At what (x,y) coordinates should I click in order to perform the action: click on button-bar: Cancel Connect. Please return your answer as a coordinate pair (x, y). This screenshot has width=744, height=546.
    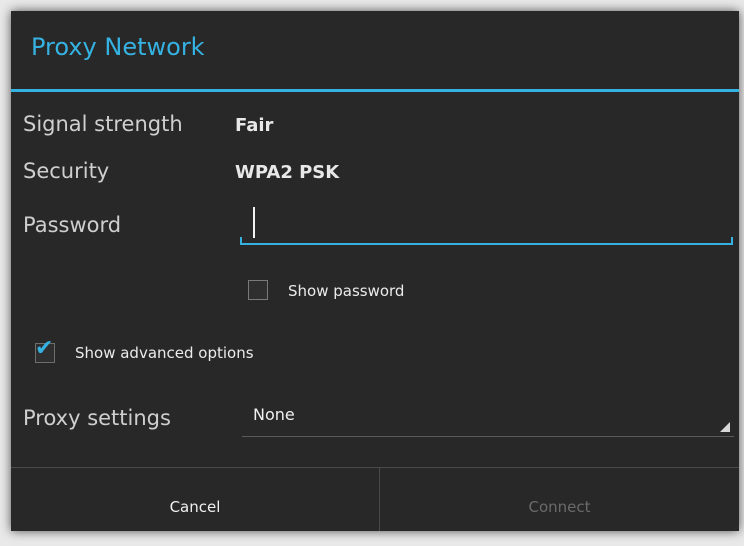
    Looking at the image, I should click on (375, 499).